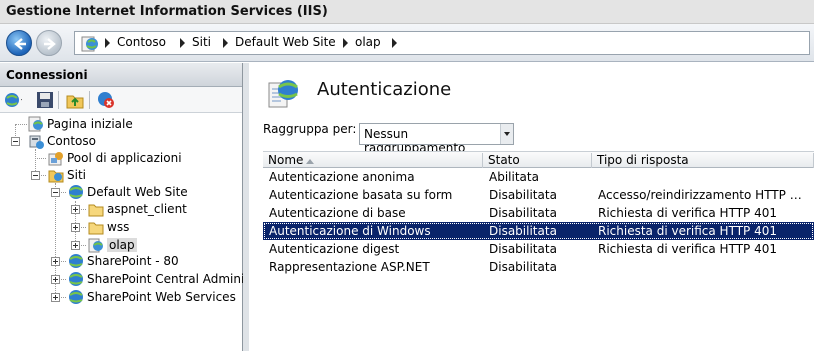 The width and height of the screenshot is (814, 351). I want to click on group-by-label: Raggruppa per:, so click(310, 129).